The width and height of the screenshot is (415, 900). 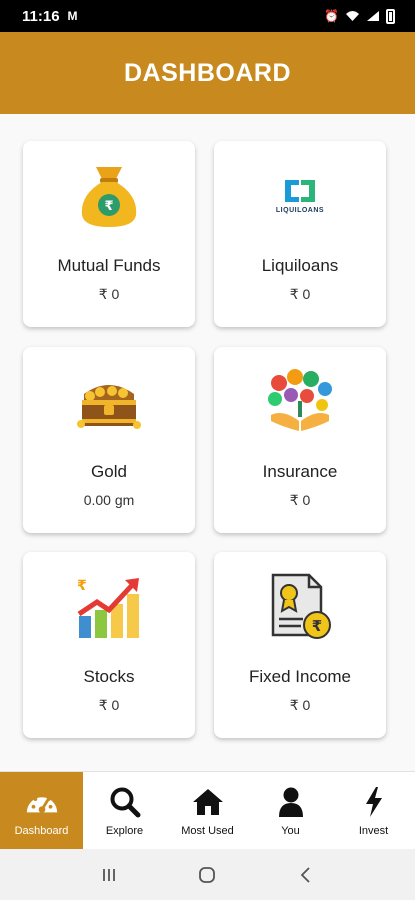 I want to click on card-fixed-income: ₹ Fixed Income ₹ 0, so click(x=300, y=645).